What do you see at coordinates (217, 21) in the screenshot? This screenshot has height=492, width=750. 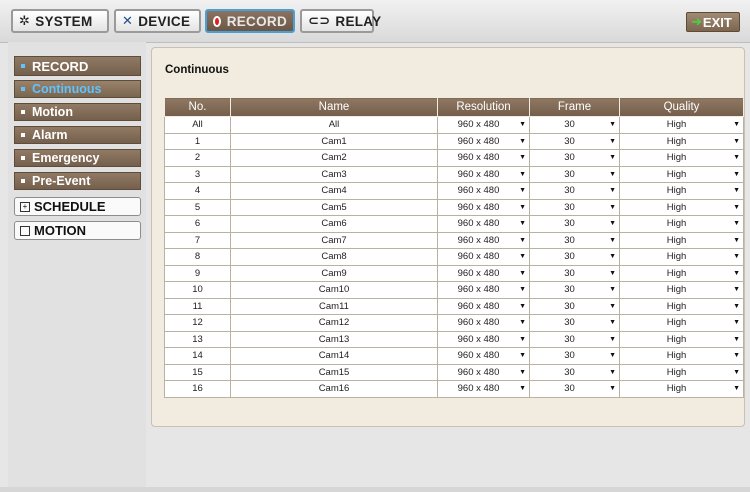 I see `record-dot-icon` at bounding box center [217, 21].